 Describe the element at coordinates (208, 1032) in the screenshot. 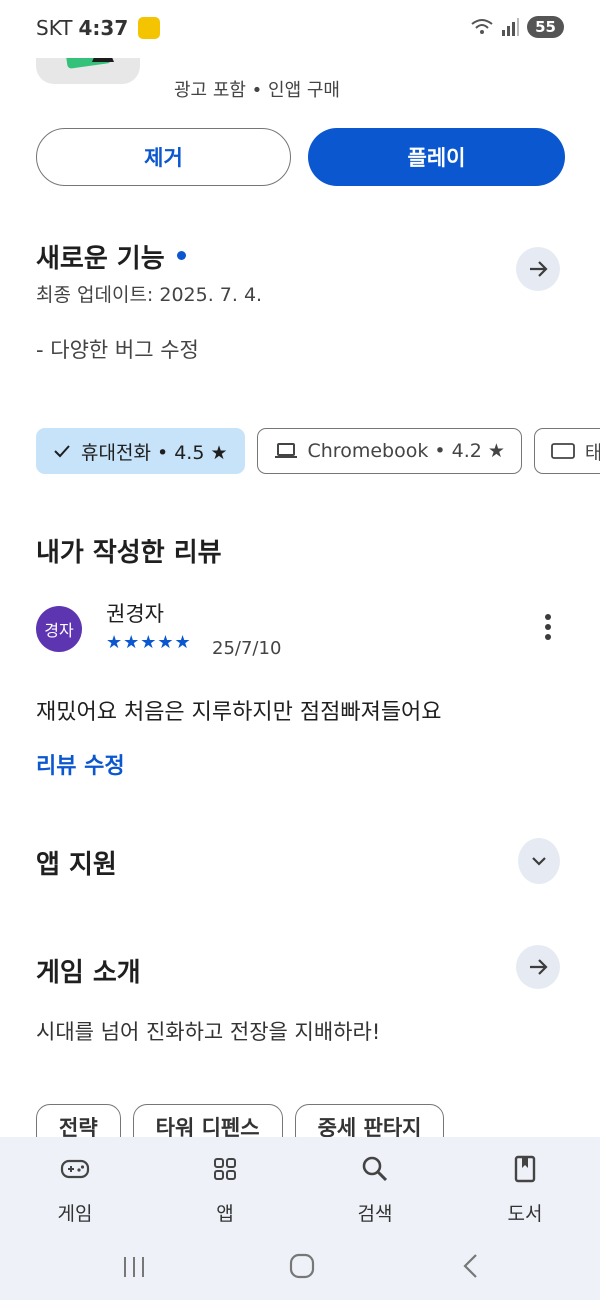

I see `game-description: 시대를 넘어 진화하고 전장을 지배하라!` at that location.